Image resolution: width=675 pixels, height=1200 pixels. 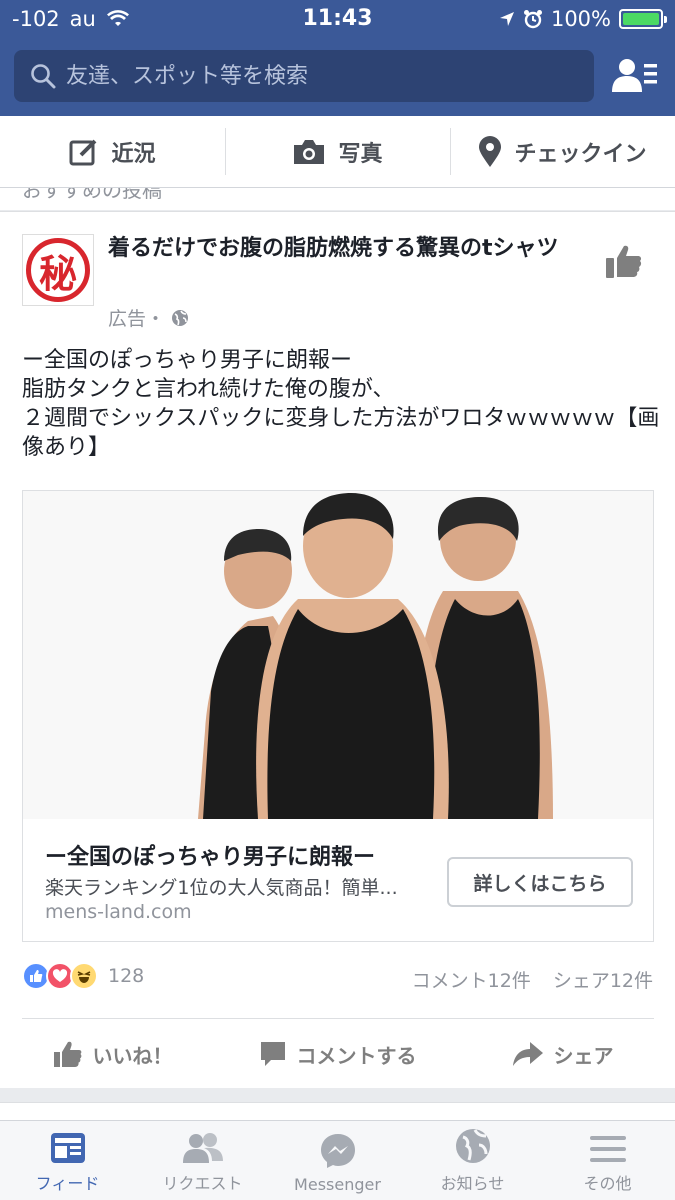 What do you see at coordinates (532, 19) in the screenshot?
I see `alarm-icon` at bounding box center [532, 19].